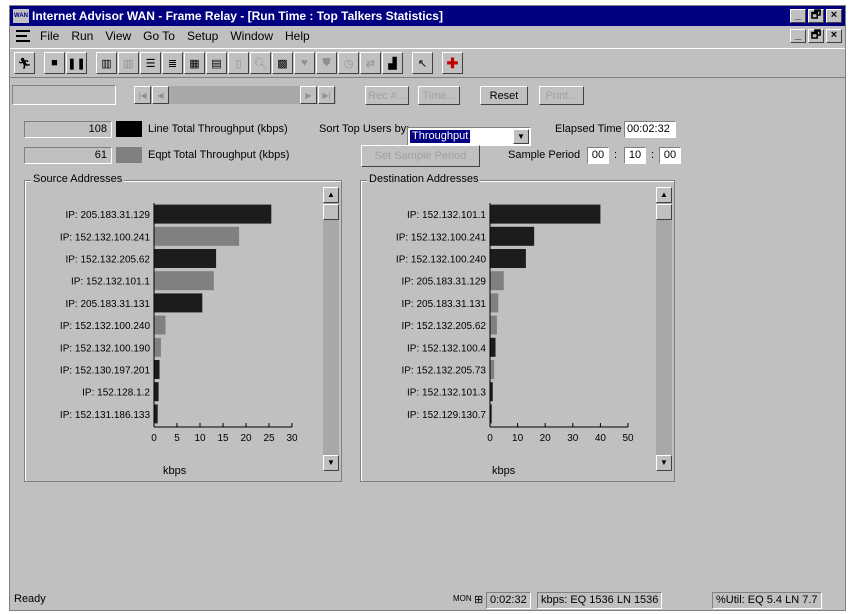  Describe the element at coordinates (508, 600) in the screenshot. I see `status-time: 0:02:32` at that location.